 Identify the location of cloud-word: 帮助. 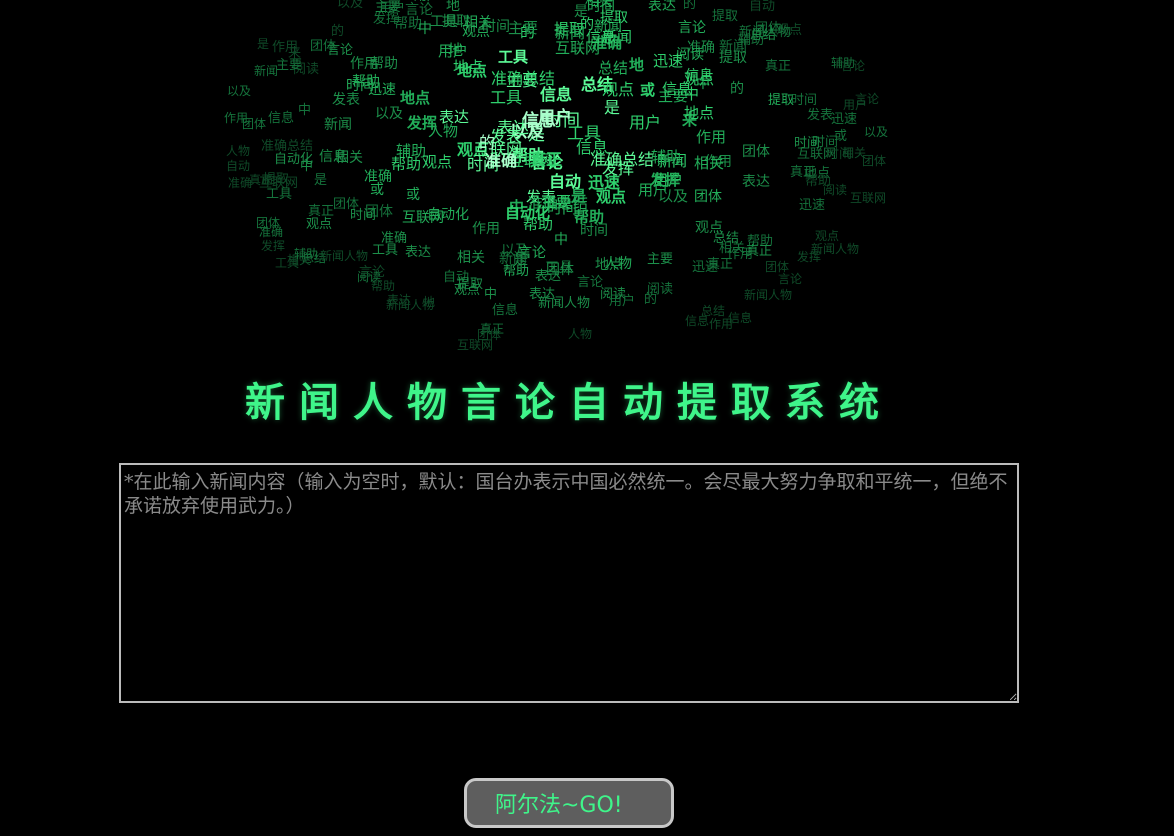
(383, 286).